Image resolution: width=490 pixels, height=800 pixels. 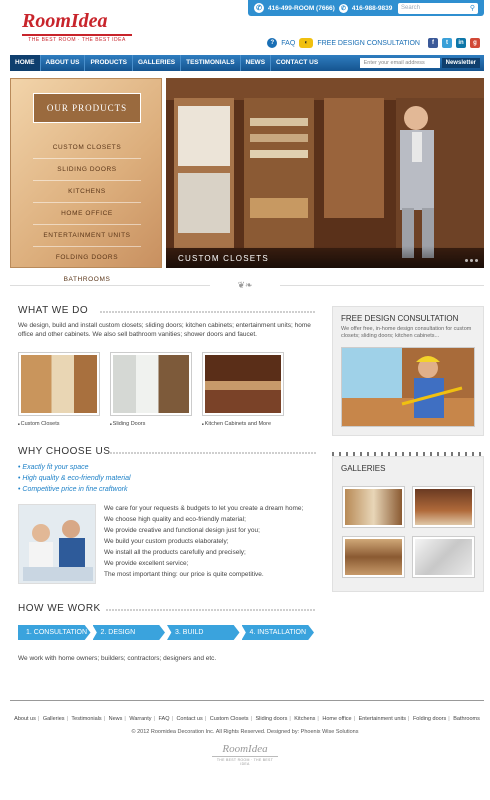 I want to click on footer-logo: RoomIdea THE BEST ROOM · THE BEST IDEA, so click(x=245, y=754).